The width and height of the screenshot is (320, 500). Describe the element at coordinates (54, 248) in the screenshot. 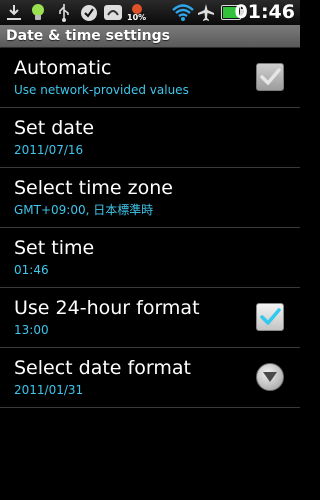

I see `setting-title: Set time` at that location.